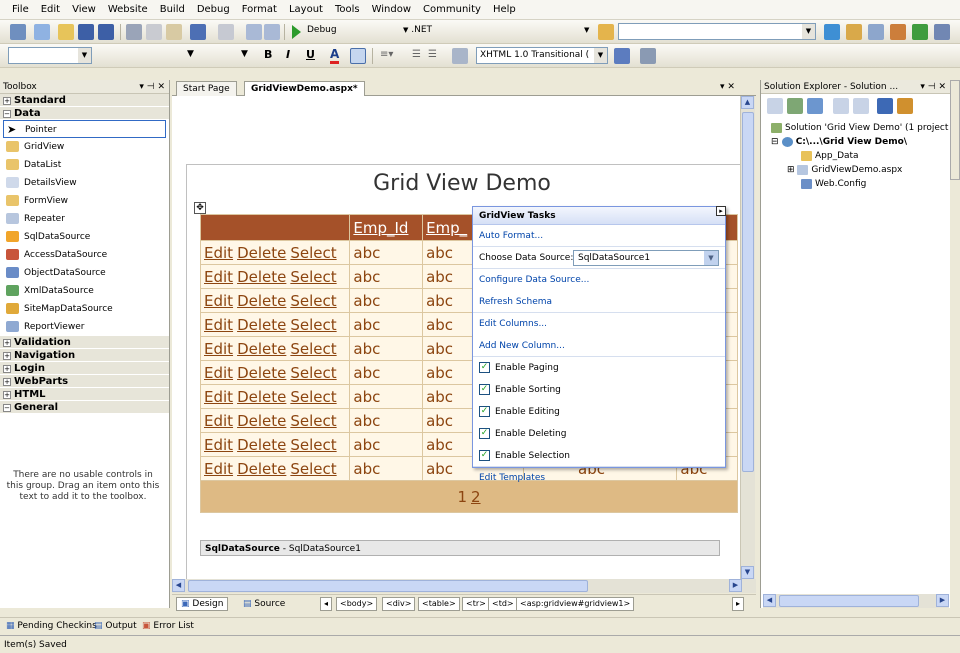  What do you see at coordinates (191, 55) in the screenshot?
I see `block-format-dropdown: ▼` at bounding box center [191, 55].